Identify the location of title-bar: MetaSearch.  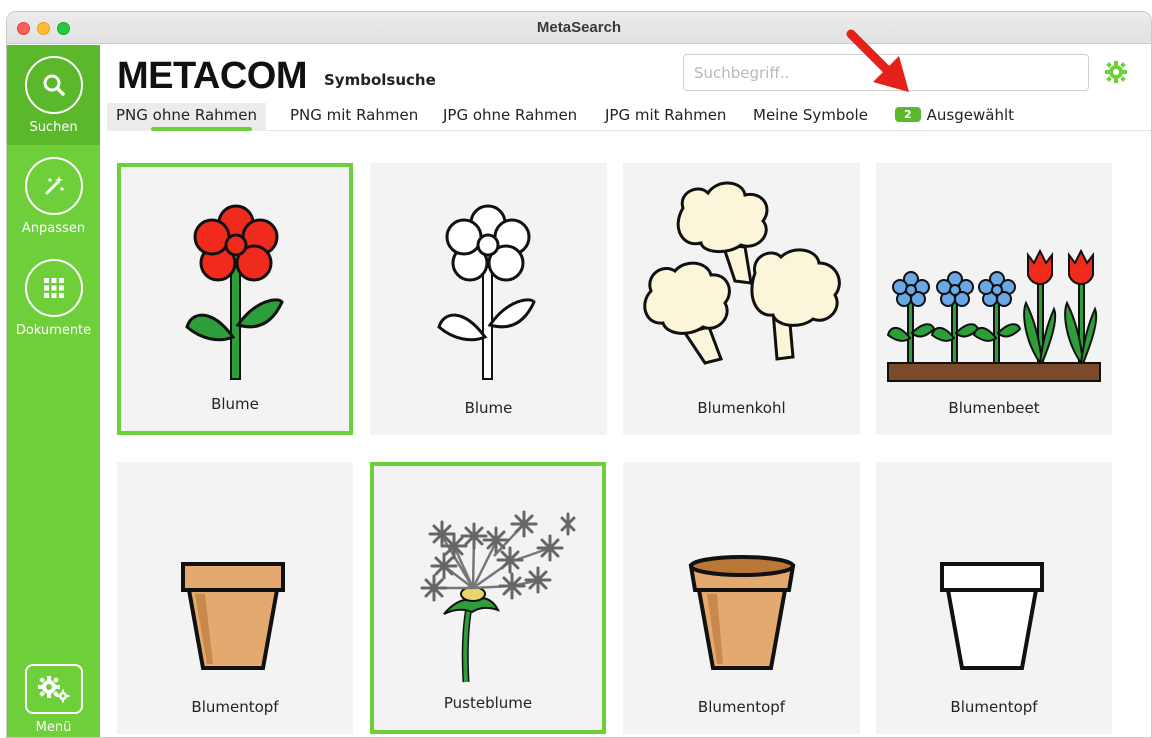
(579, 28).